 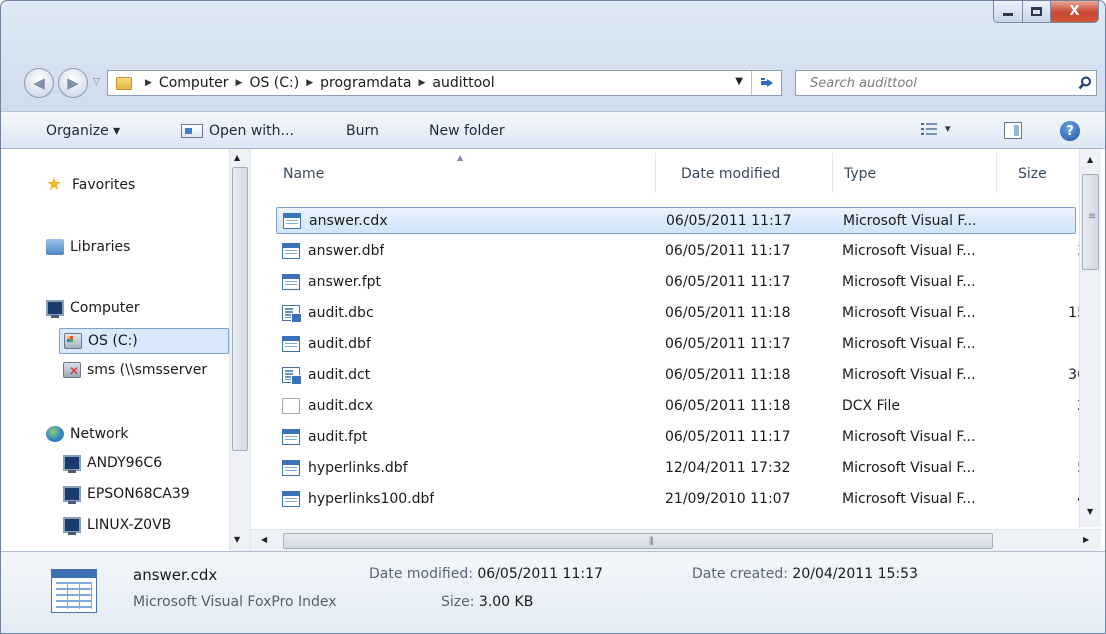 I want to click on drive-icon, so click(x=73, y=341).